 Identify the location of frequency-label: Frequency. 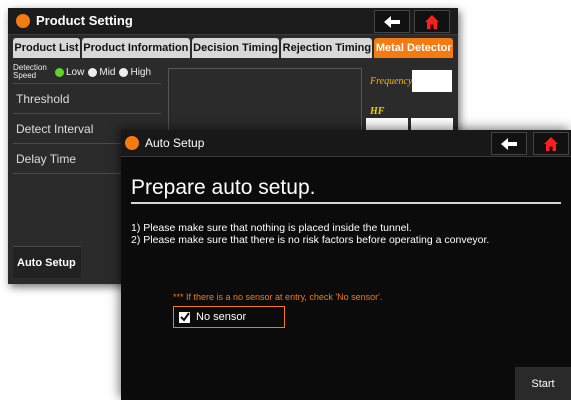
(391, 81).